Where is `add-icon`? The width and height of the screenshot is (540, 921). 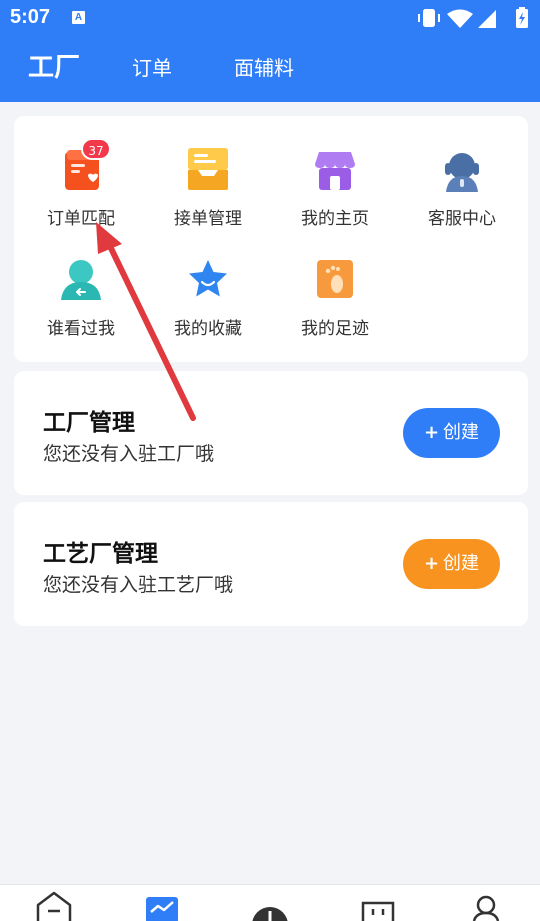 add-icon is located at coordinates (270, 903).